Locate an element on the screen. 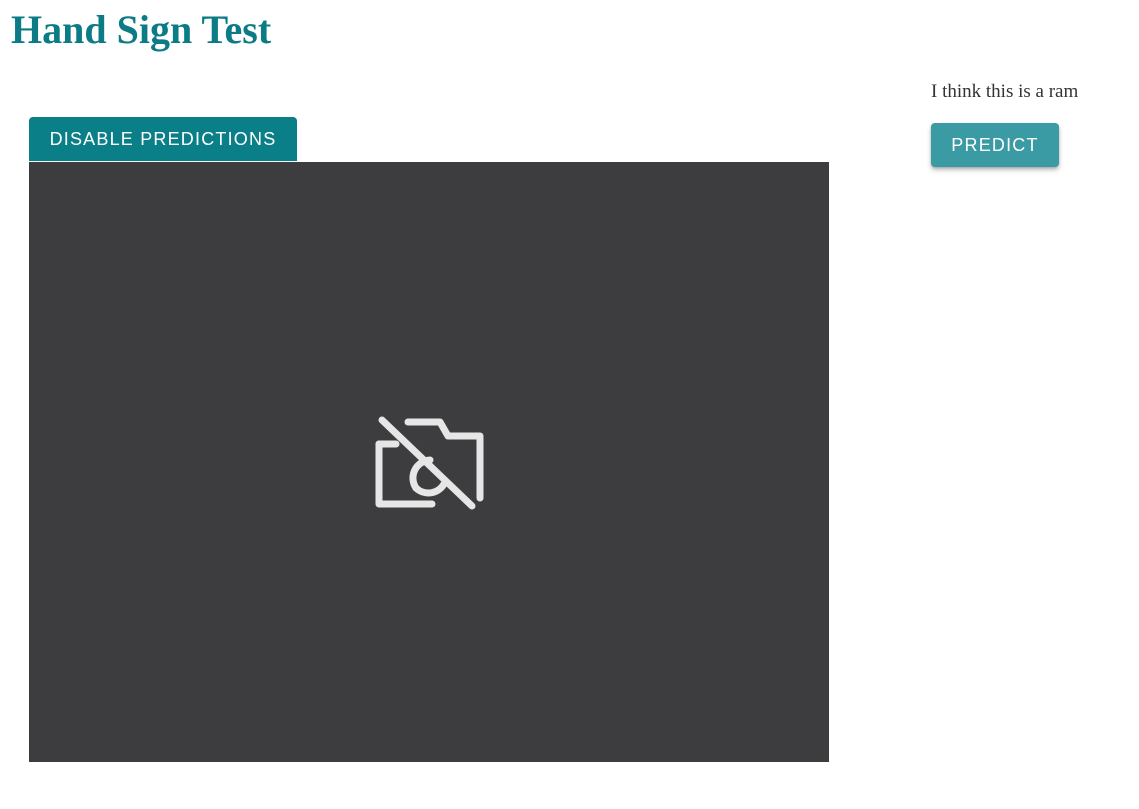 This screenshot has height=809, width=1139. prediction-text: I think this is a ram is located at coordinates (1005, 91).